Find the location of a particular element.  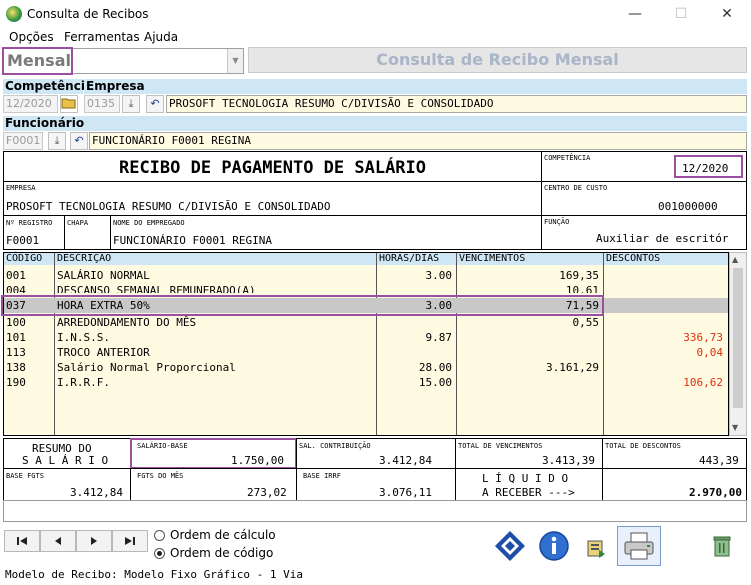

fgts-mes-box: FGTS DO MÊS 273,02 is located at coordinates (213, 484).